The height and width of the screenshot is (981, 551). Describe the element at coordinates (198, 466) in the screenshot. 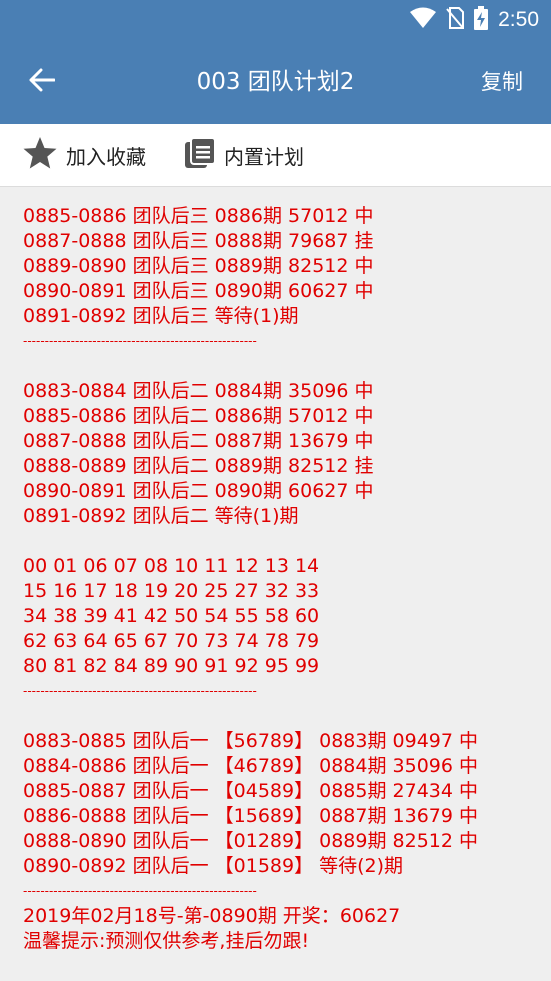

I see `plan-line: 0888-0889 团队后二 0889期 82512 挂` at that location.